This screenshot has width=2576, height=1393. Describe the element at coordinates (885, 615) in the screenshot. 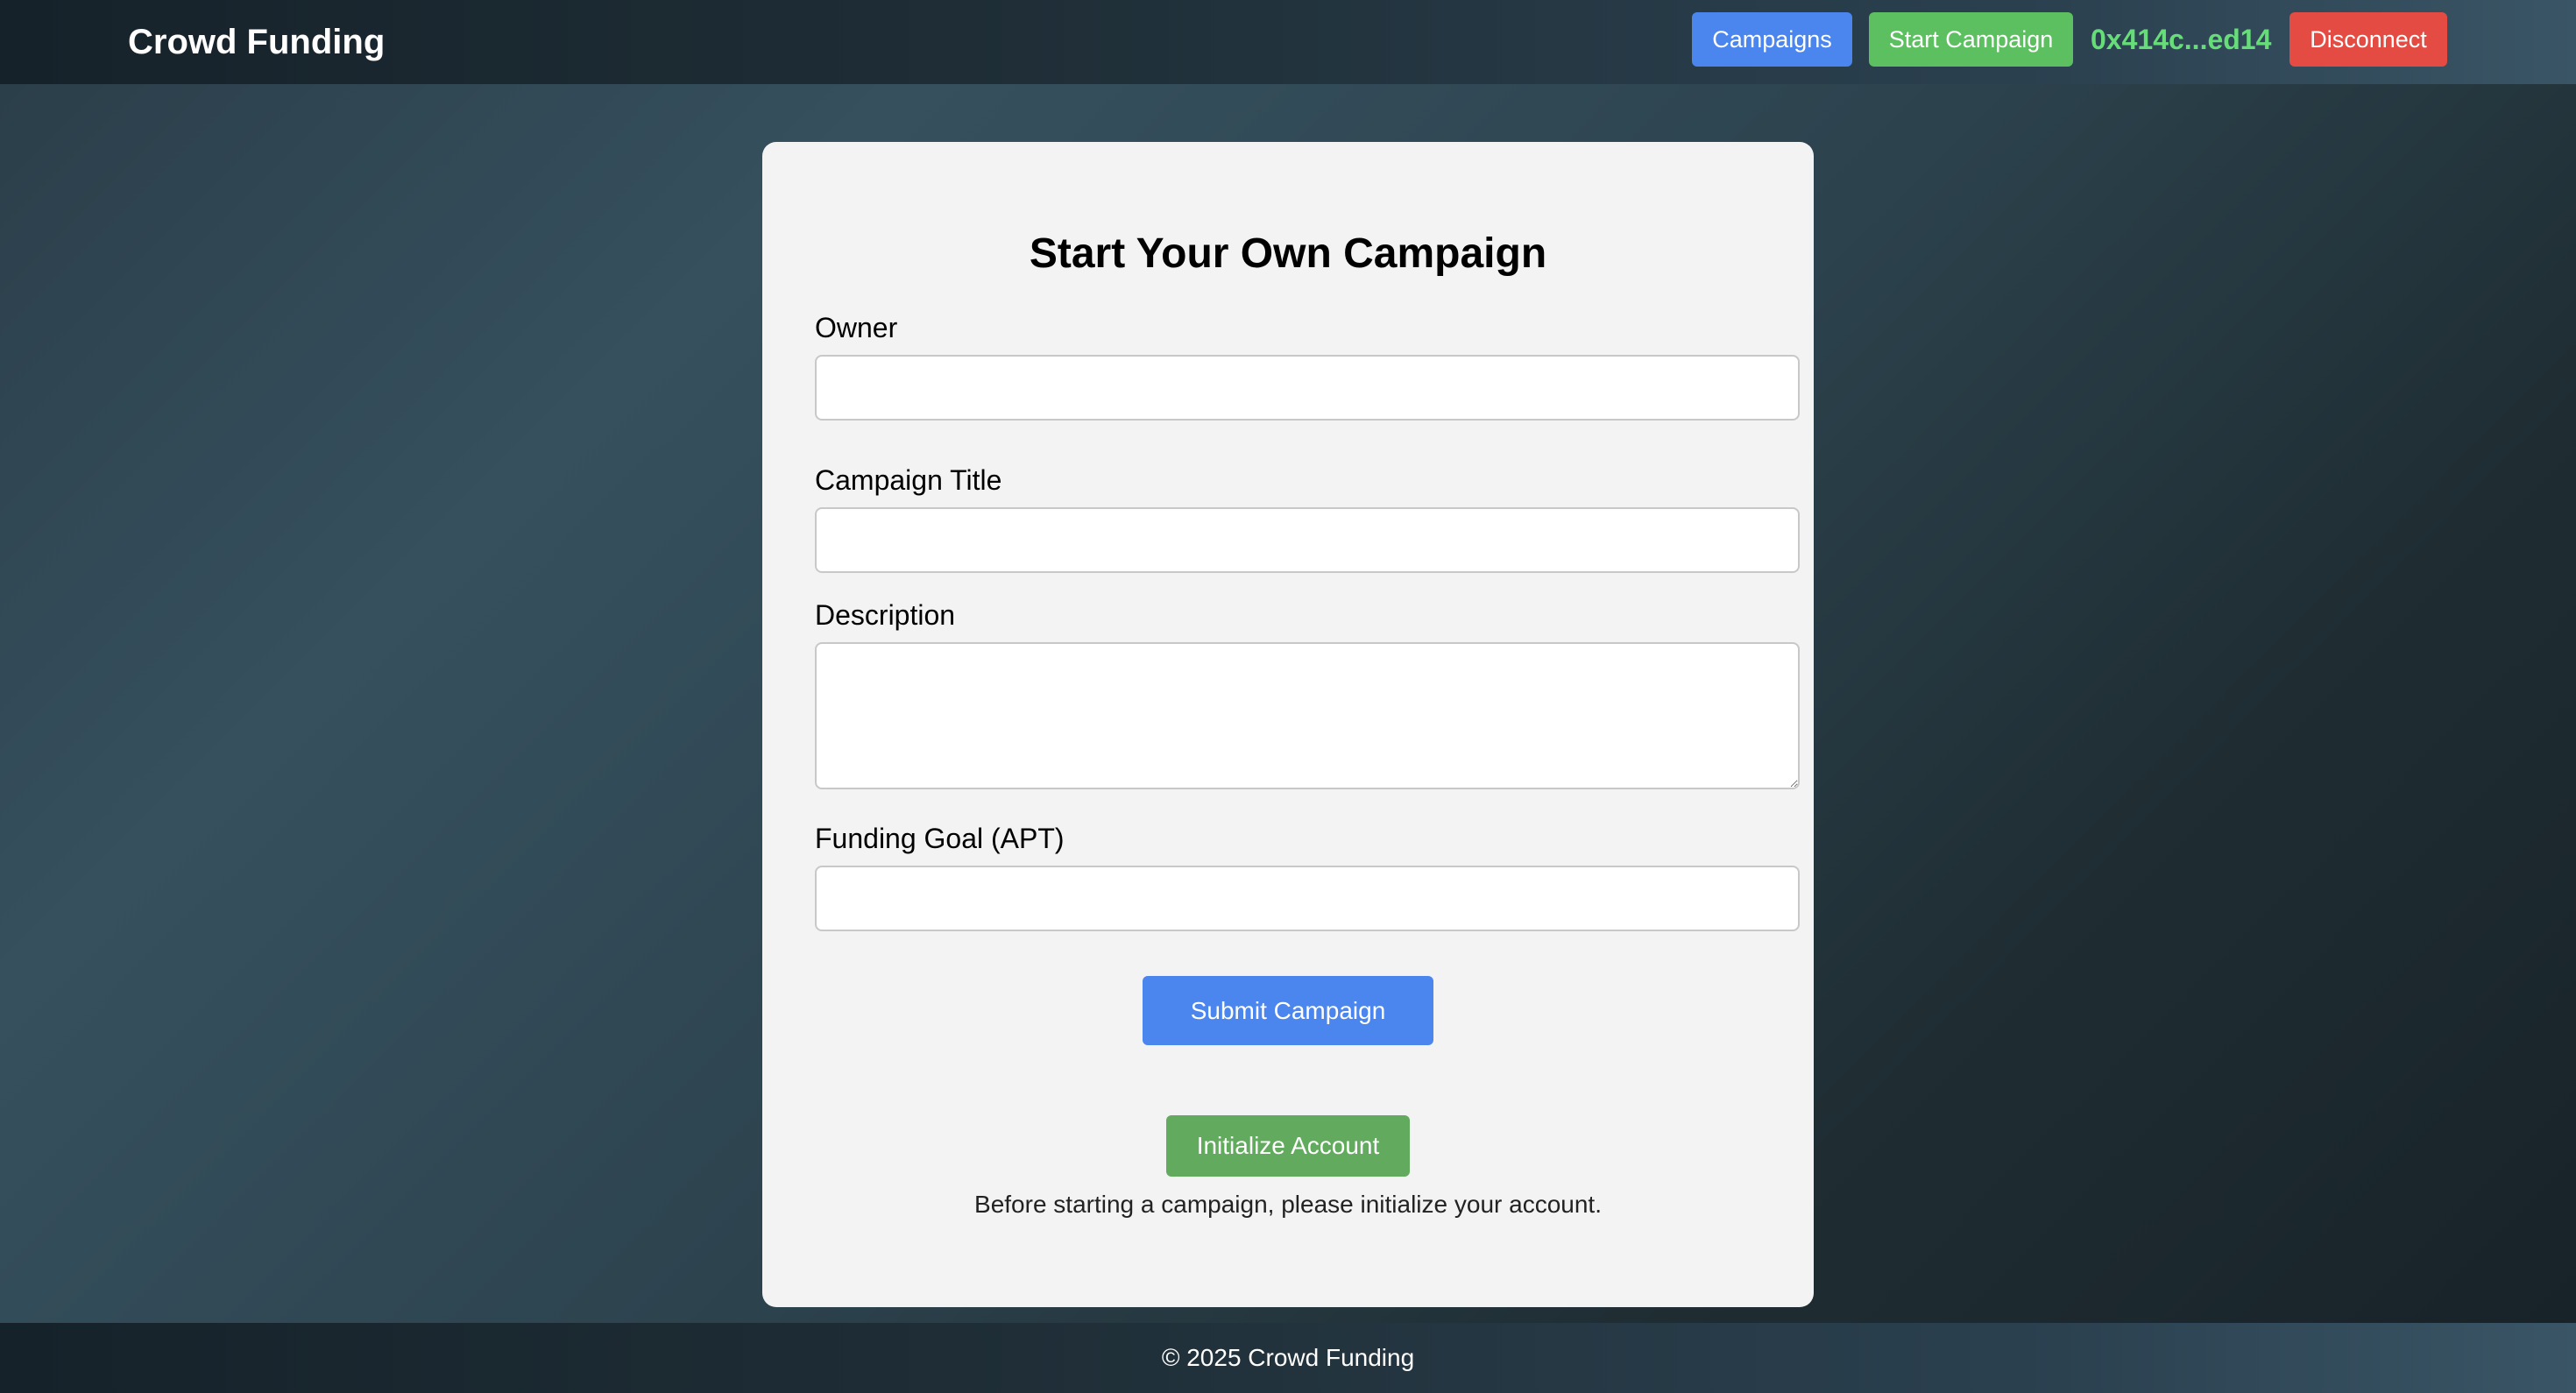

I see `description-label: Description` at that location.